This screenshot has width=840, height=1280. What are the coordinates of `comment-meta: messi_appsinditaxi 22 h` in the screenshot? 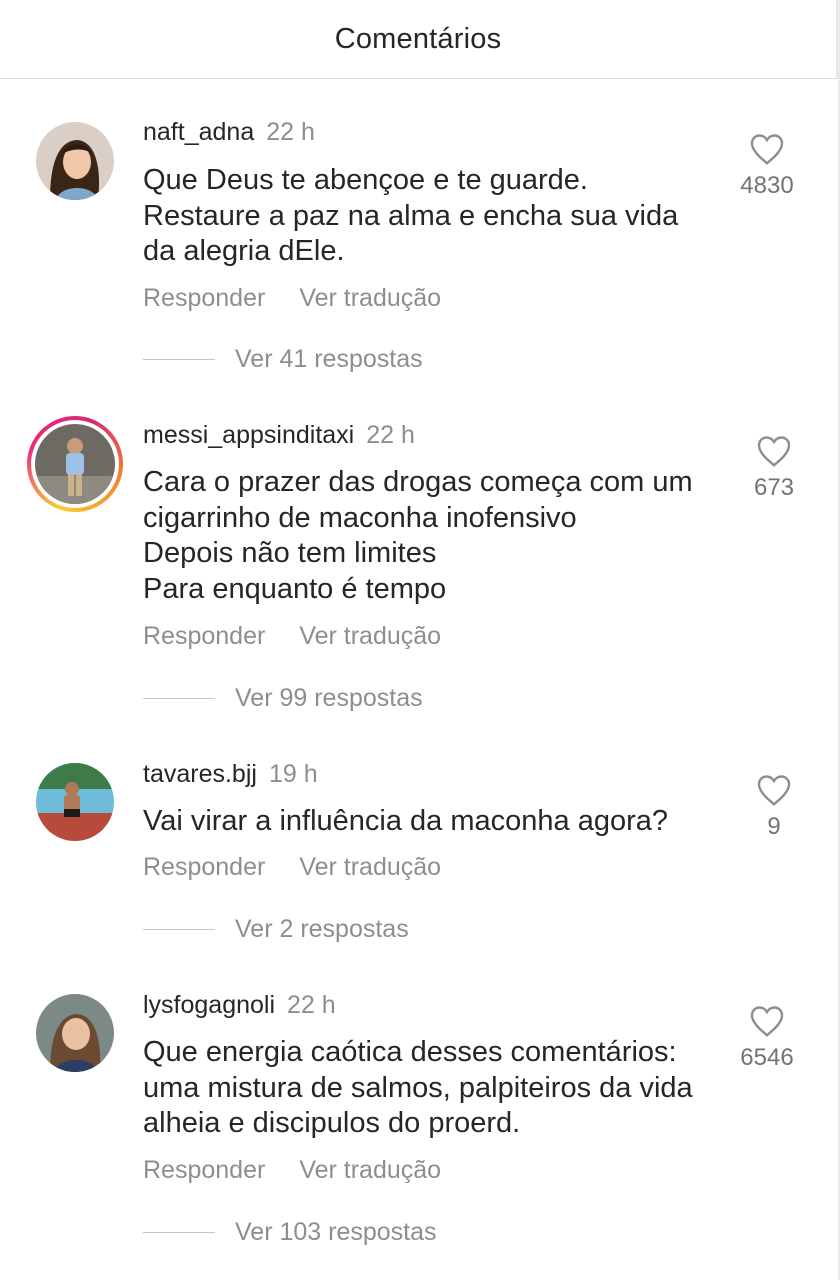 It's located at (279, 435).